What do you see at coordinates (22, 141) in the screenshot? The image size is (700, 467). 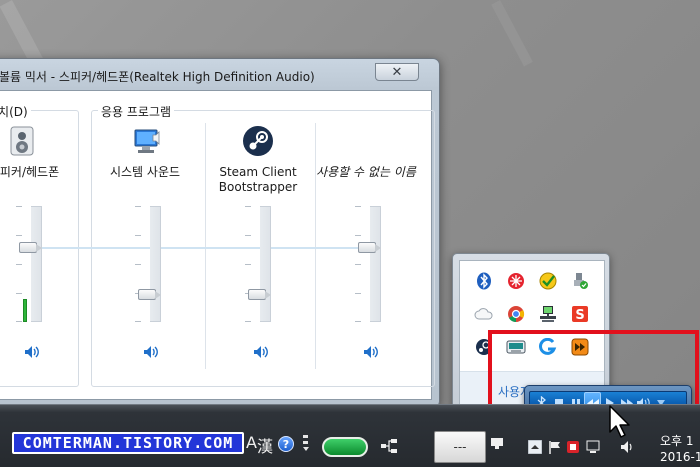 I see `speaker-device-icon` at bounding box center [22, 141].